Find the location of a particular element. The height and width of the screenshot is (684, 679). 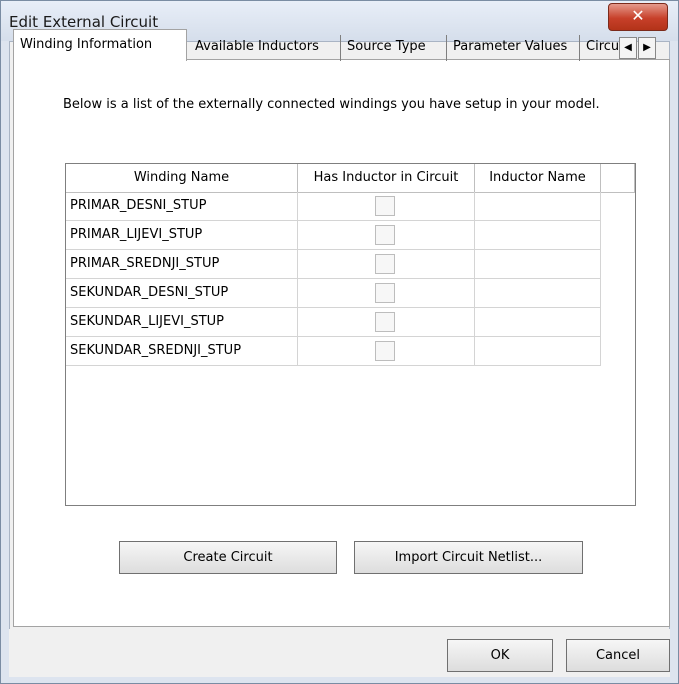

tab-label: Available Inductors is located at coordinates (257, 46).